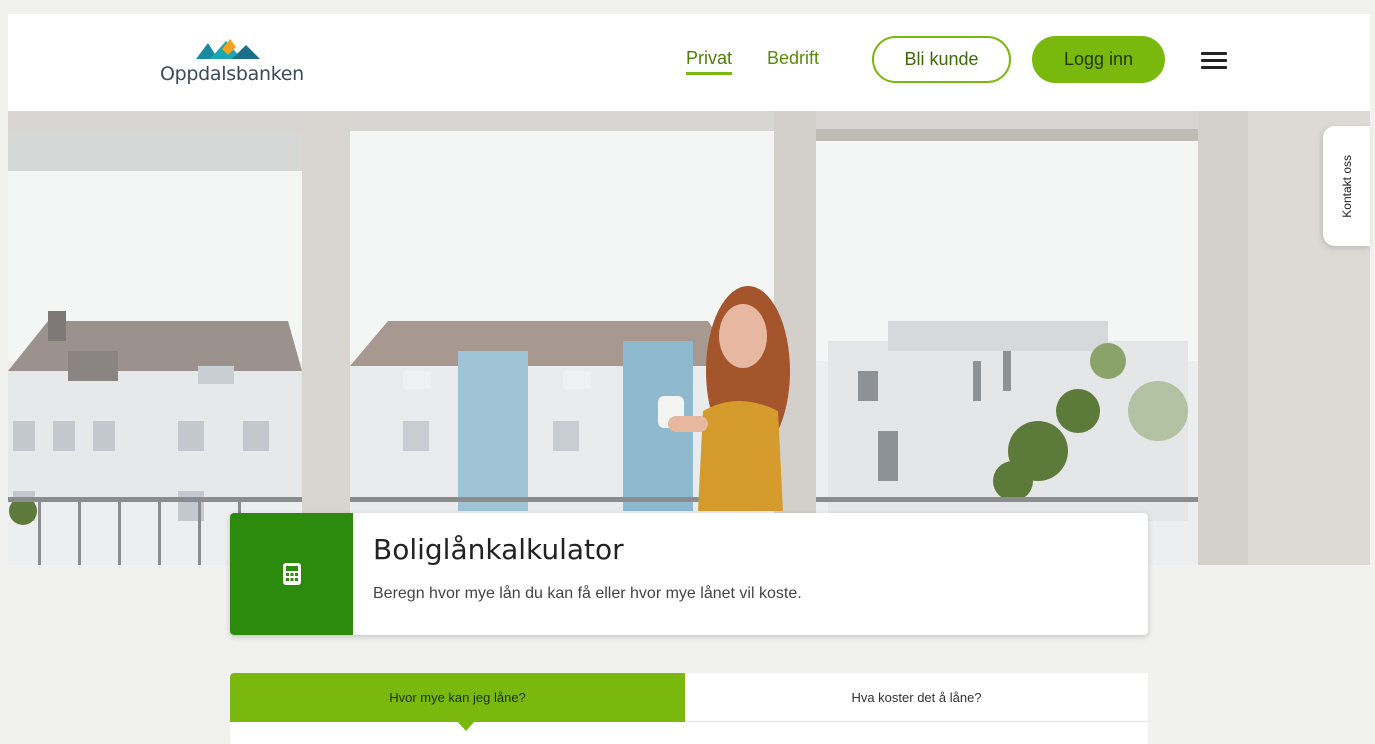 Image resolution: width=1375 pixels, height=744 pixels. What do you see at coordinates (1098, 59) in the screenshot?
I see `login-button: Logg inn` at bounding box center [1098, 59].